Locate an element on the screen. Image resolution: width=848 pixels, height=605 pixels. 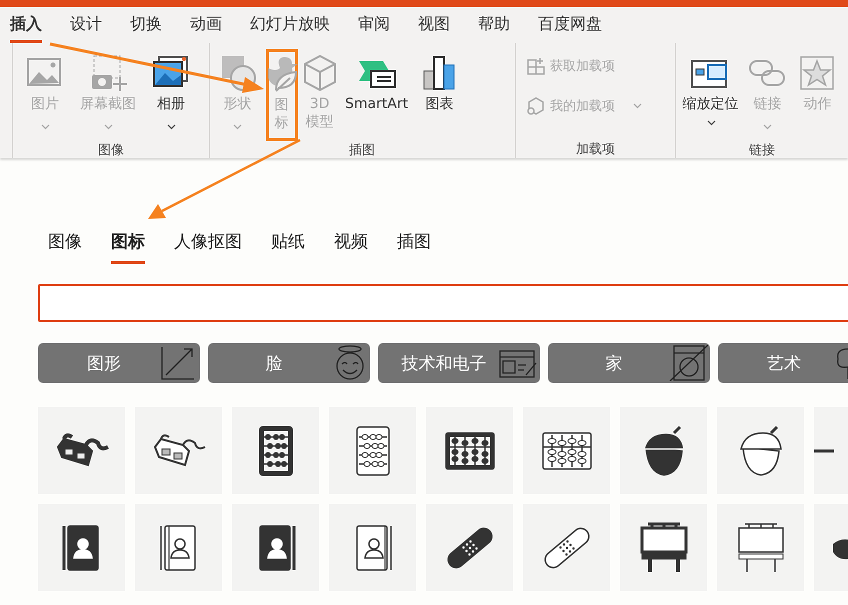
dash-icon is located at coordinates (824, 450).